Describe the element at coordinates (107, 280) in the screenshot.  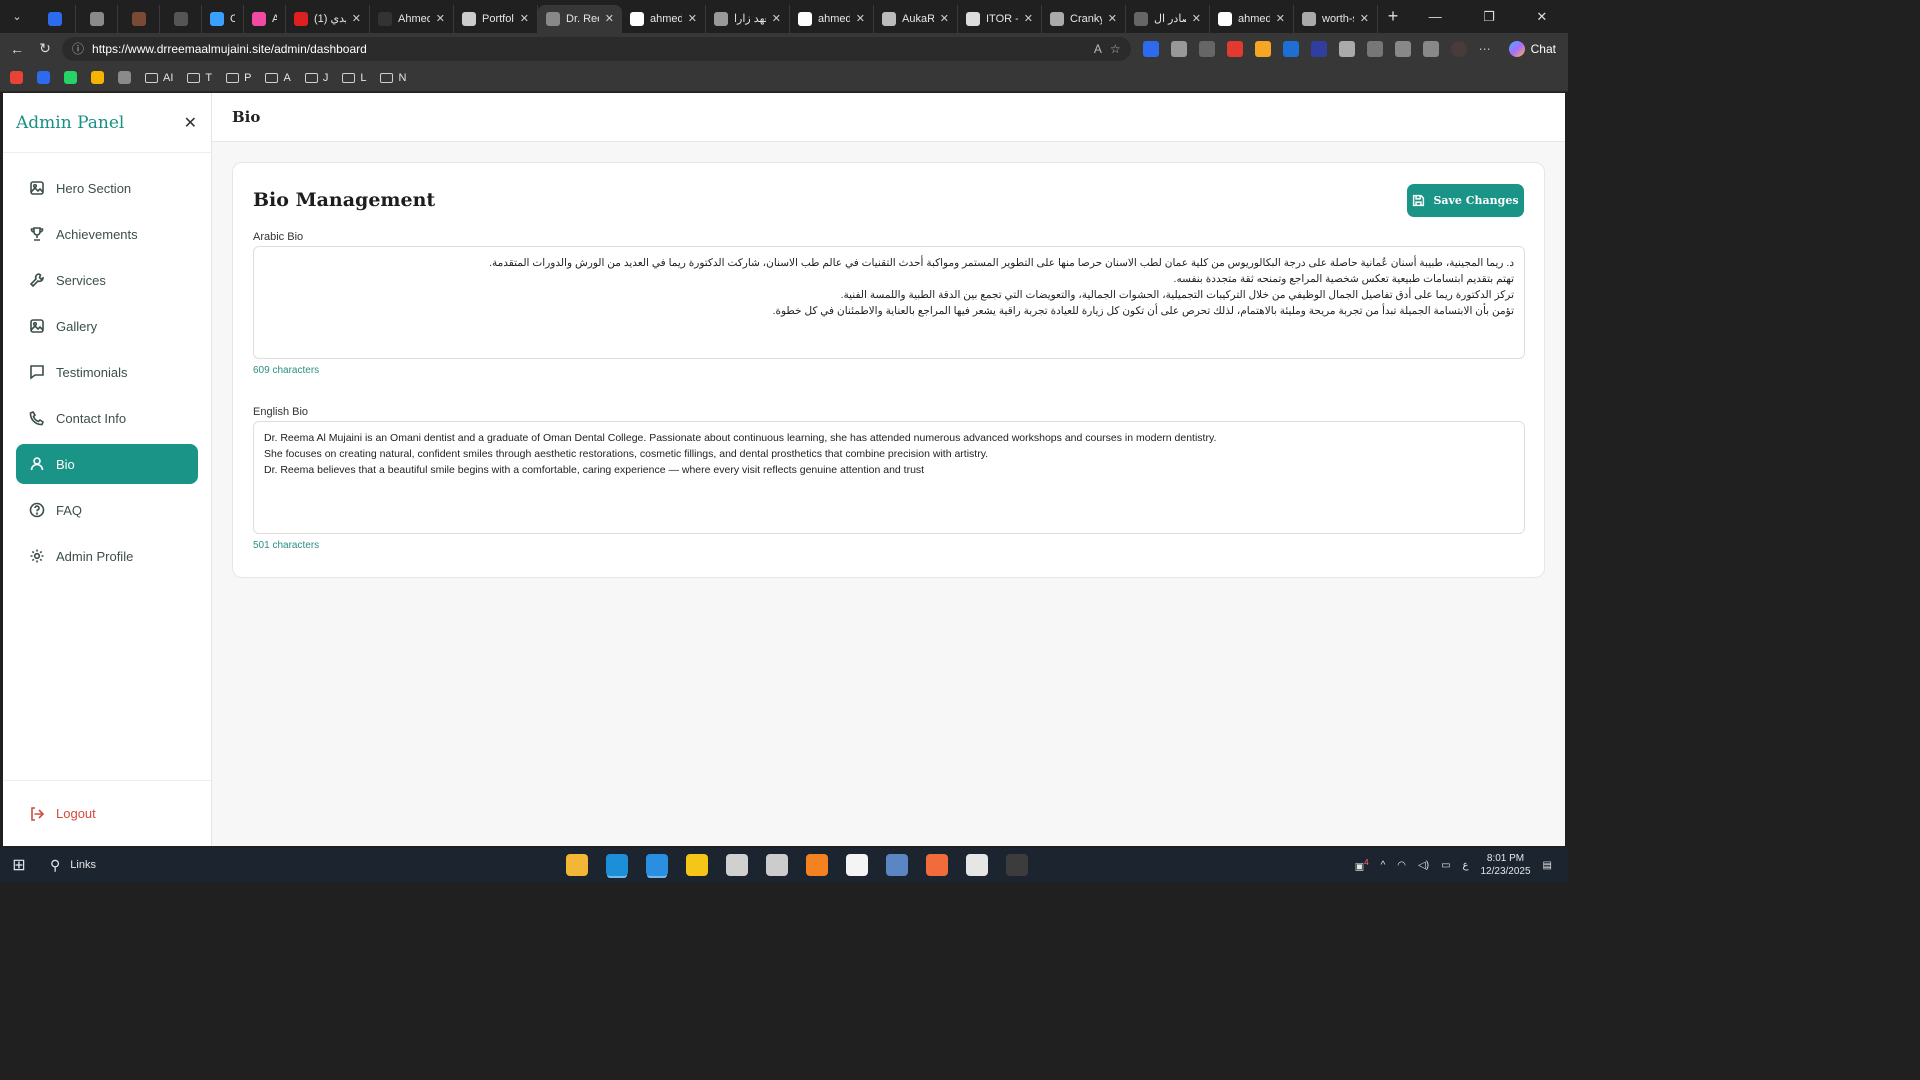
I see `sidebar-item-services: Services` at that location.